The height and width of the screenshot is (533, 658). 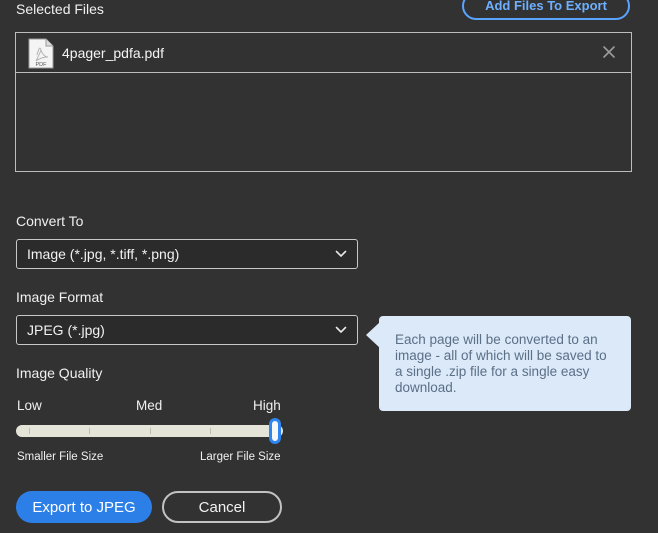 I want to click on quality-high-label: High, so click(x=267, y=405).